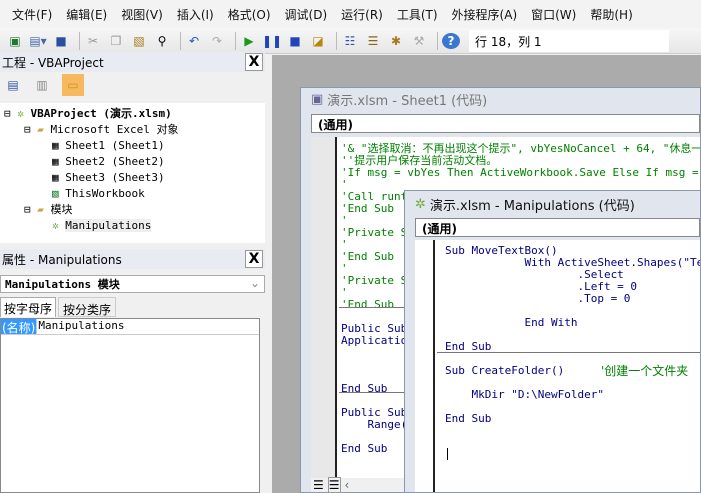 Image resolution: width=701 pixels, height=493 pixels. I want to click on tree-item-thisworkbook: ▧ ThisWorkbook, so click(132, 194).